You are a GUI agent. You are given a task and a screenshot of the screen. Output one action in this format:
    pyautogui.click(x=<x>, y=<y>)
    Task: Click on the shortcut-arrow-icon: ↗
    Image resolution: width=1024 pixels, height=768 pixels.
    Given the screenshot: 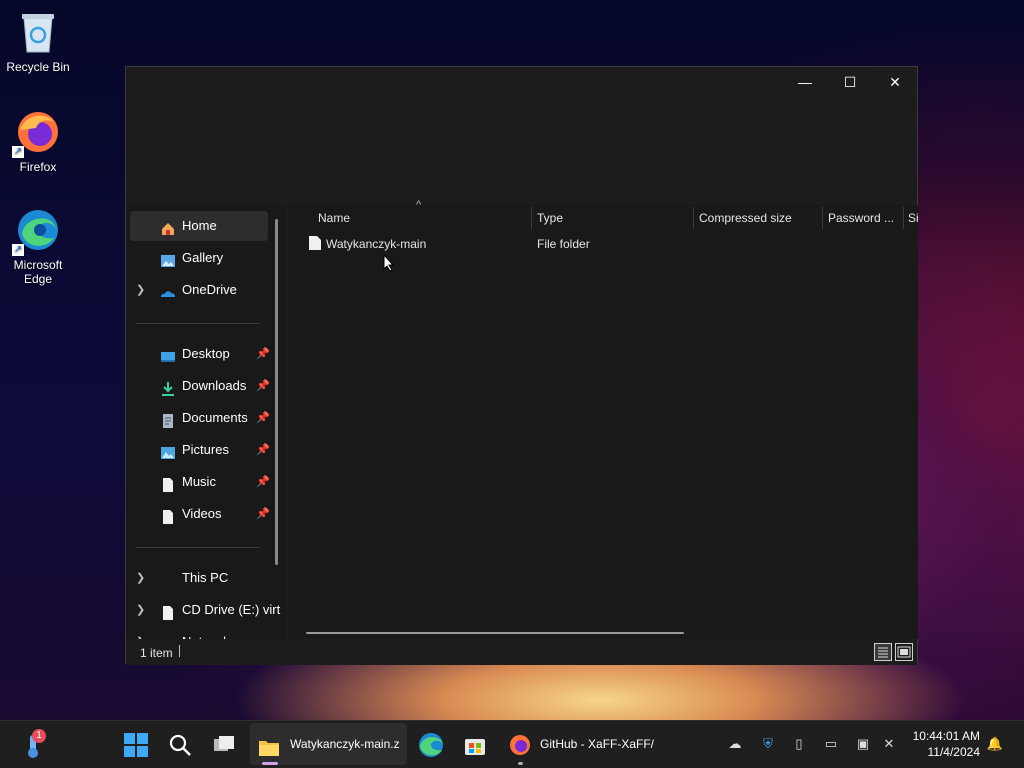 What is the action you would take?
    pyautogui.click(x=18, y=152)
    